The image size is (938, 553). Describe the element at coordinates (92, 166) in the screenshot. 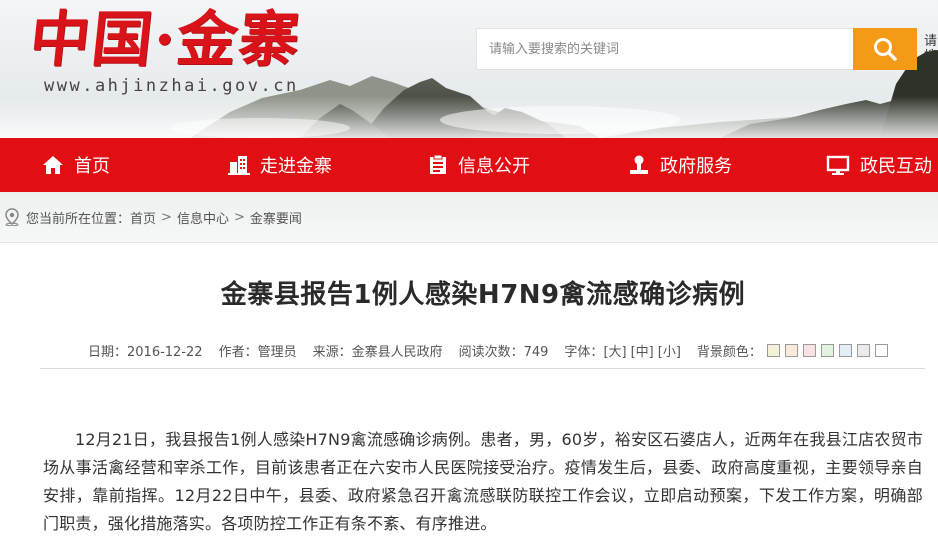

I see `nav-item-label: 首页` at that location.